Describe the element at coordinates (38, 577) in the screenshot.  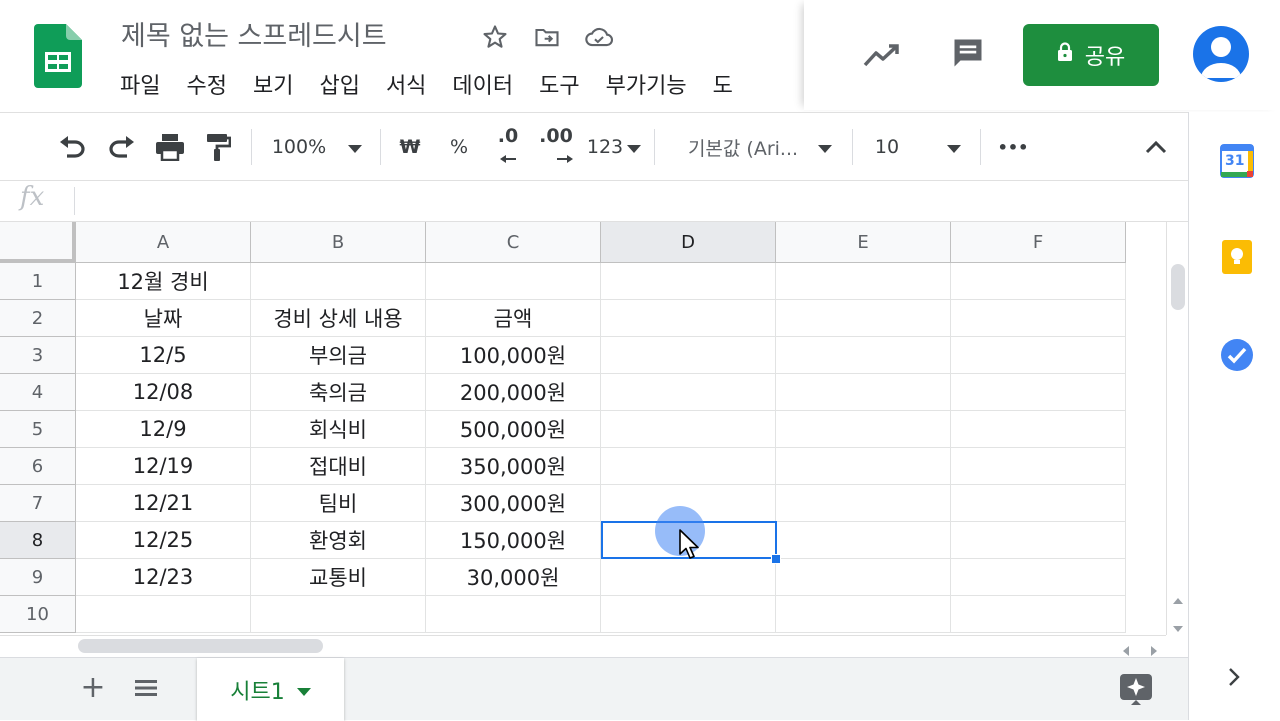
I see `row-header-9: 9` at that location.